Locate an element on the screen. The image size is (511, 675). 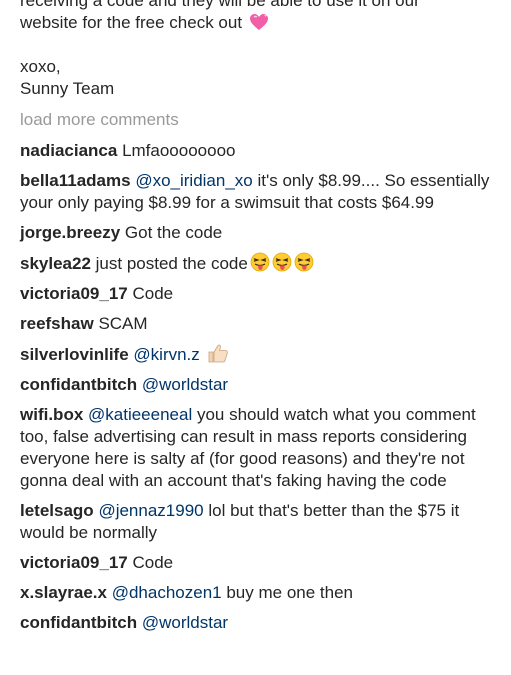
comment-mention-link: @katieeeneal is located at coordinates (140, 414).